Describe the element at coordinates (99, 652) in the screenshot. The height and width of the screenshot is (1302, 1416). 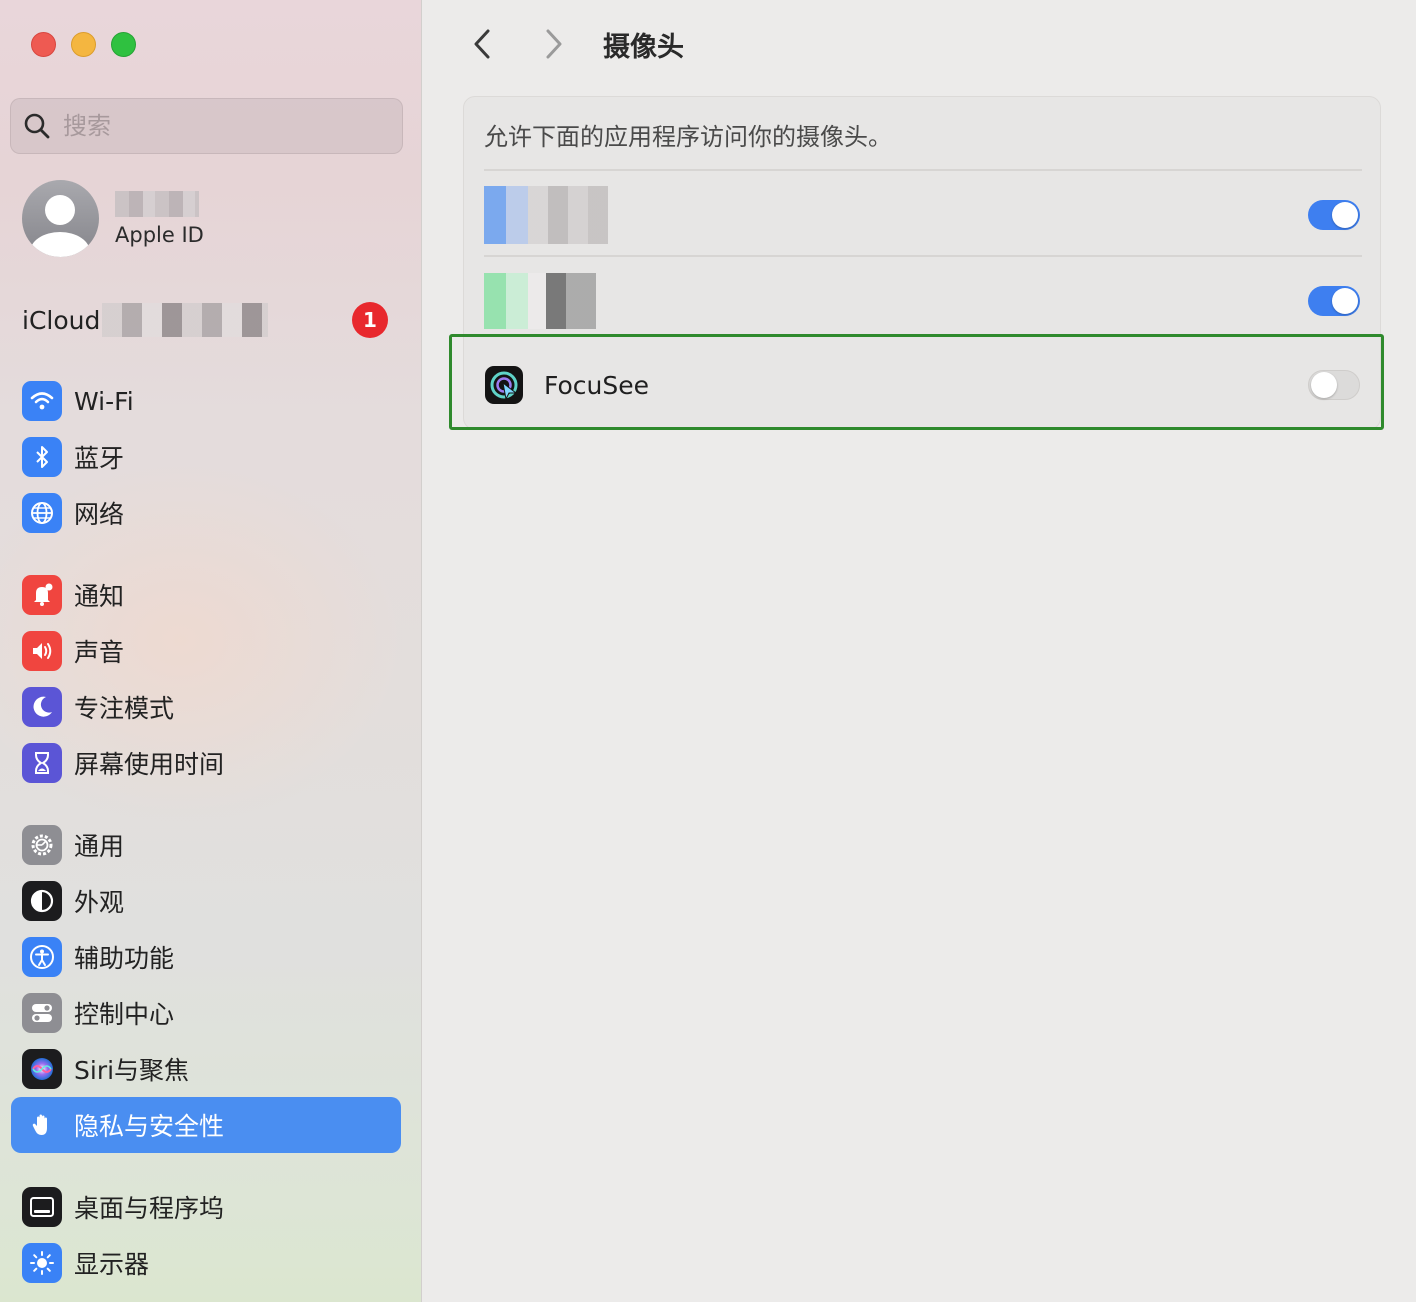
I see `sidebar-item-label: 声音` at that location.